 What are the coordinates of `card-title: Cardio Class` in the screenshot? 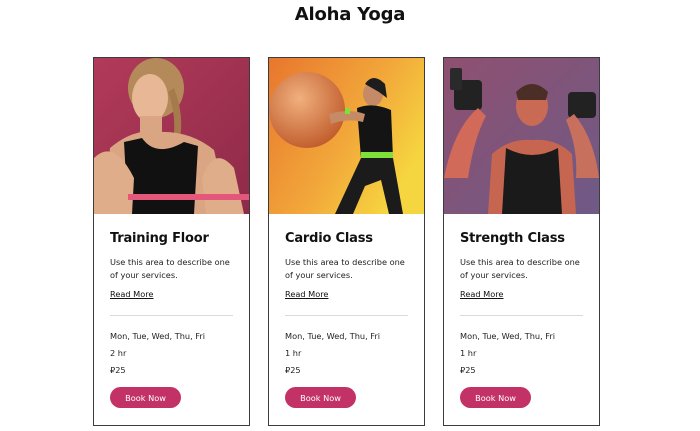 It's located at (329, 238).